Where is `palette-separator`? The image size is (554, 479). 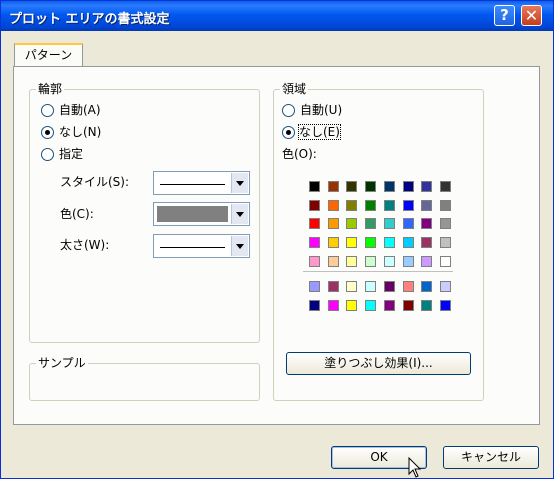
palette-separator is located at coordinates (378, 271).